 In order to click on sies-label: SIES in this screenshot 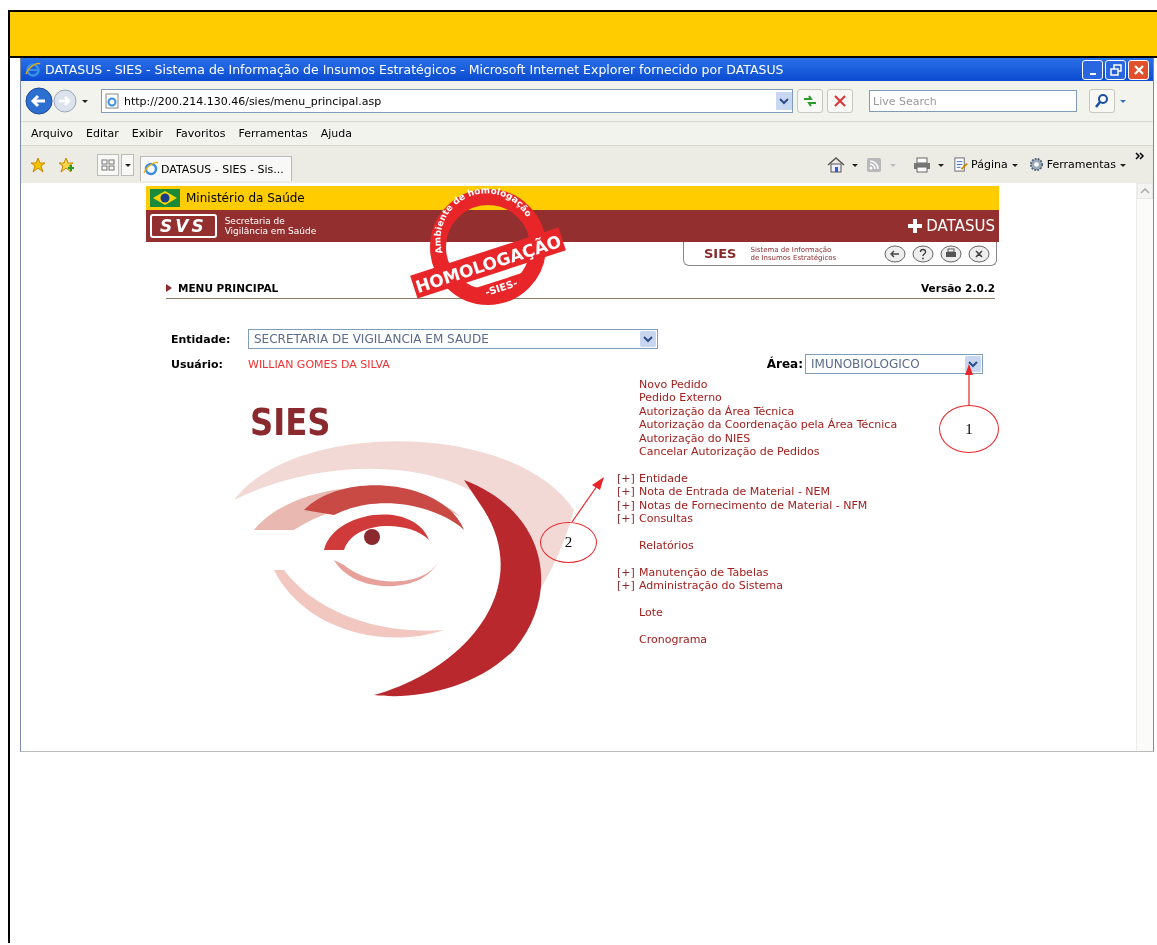, I will do `click(720, 253)`.